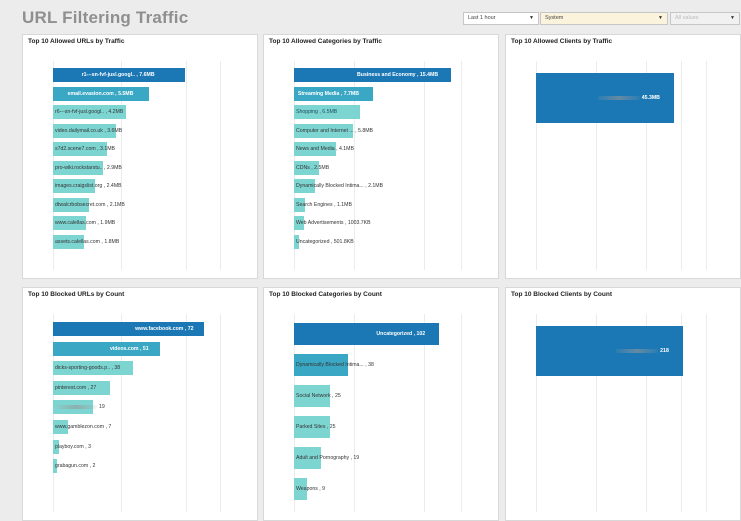  I want to click on bar-label: grabagun.com , 2, so click(75, 466).